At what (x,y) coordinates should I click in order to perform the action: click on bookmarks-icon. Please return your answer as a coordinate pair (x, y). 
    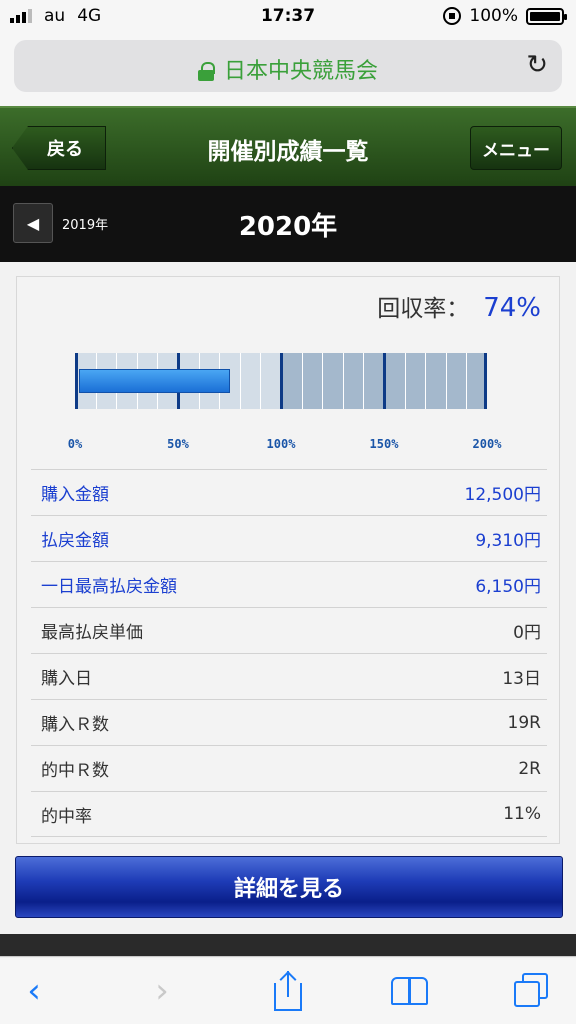
    Looking at the image, I should click on (410, 991).